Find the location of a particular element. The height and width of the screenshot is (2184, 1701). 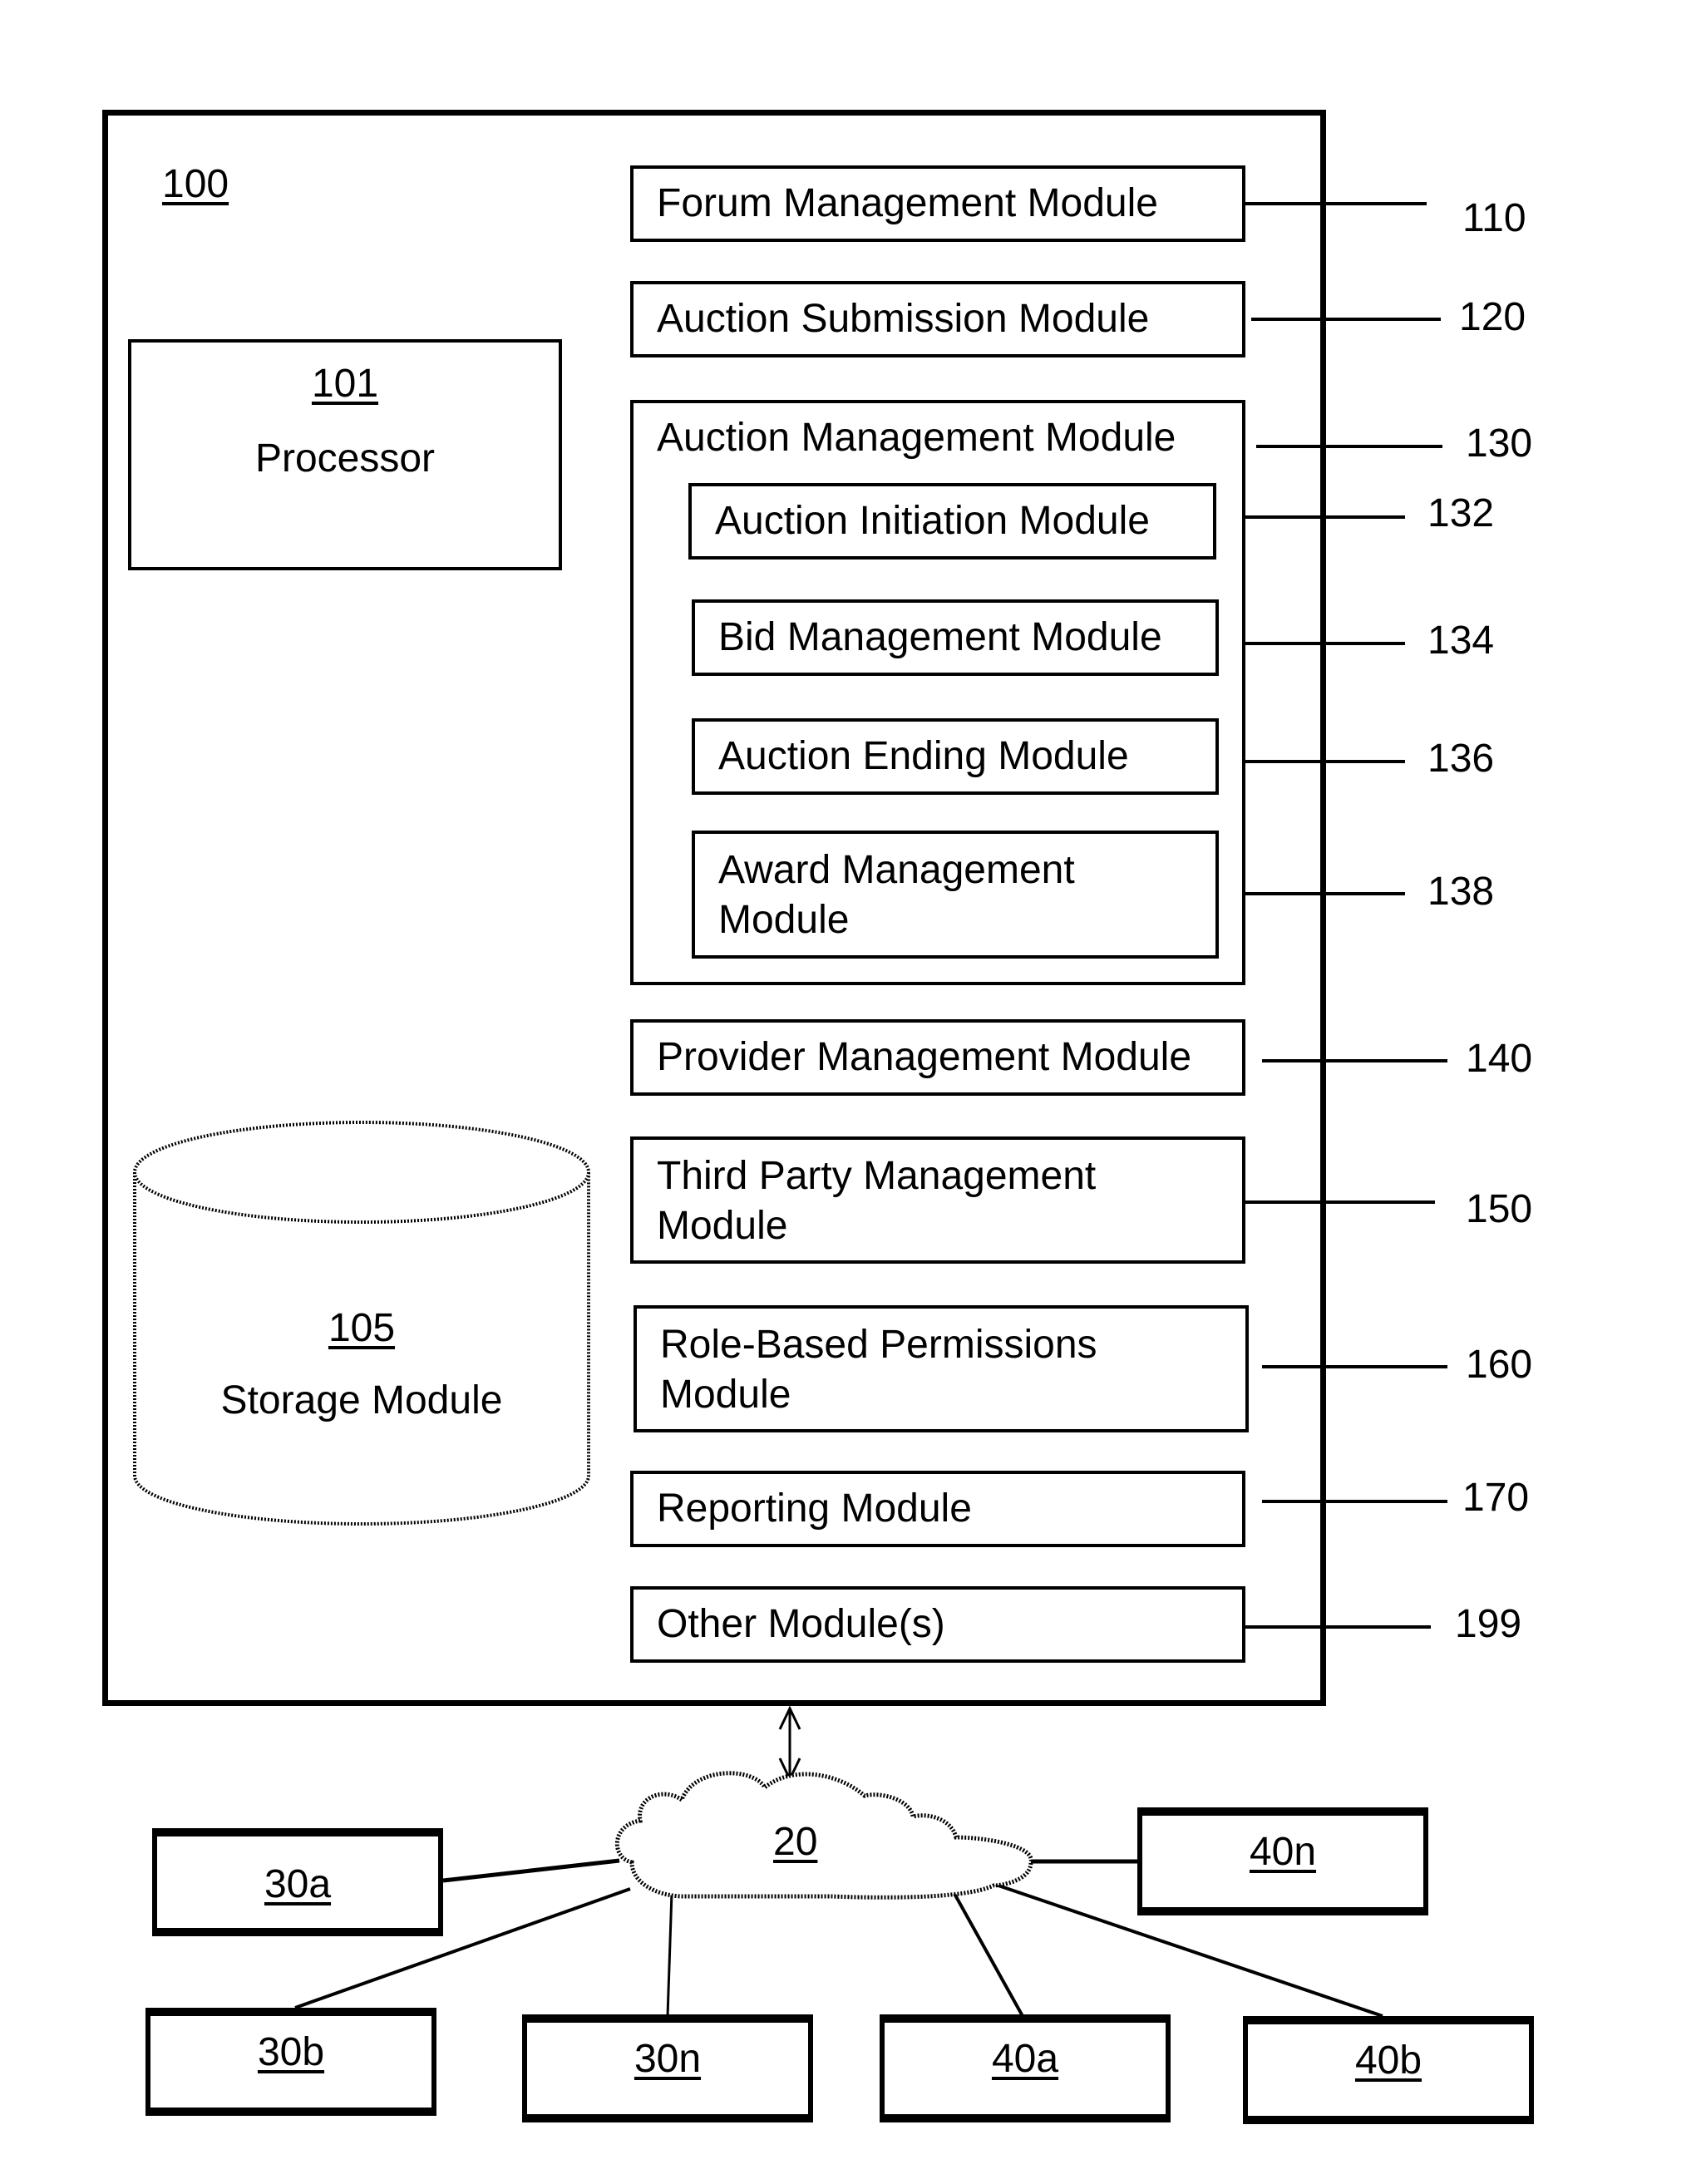

third-party-management-module: Third Party Management Module is located at coordinates (937, 1200).